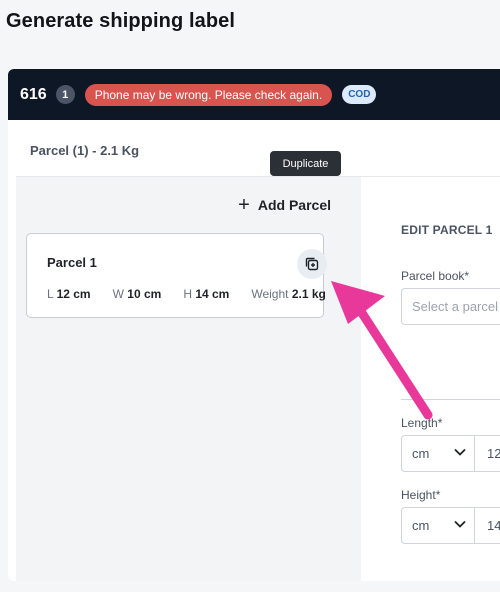 The width and height of the screenshot is (500, 592). Describe the element at coordinates (421, 525) in the screenshot. I see `height-unit-value: cm` at that location.